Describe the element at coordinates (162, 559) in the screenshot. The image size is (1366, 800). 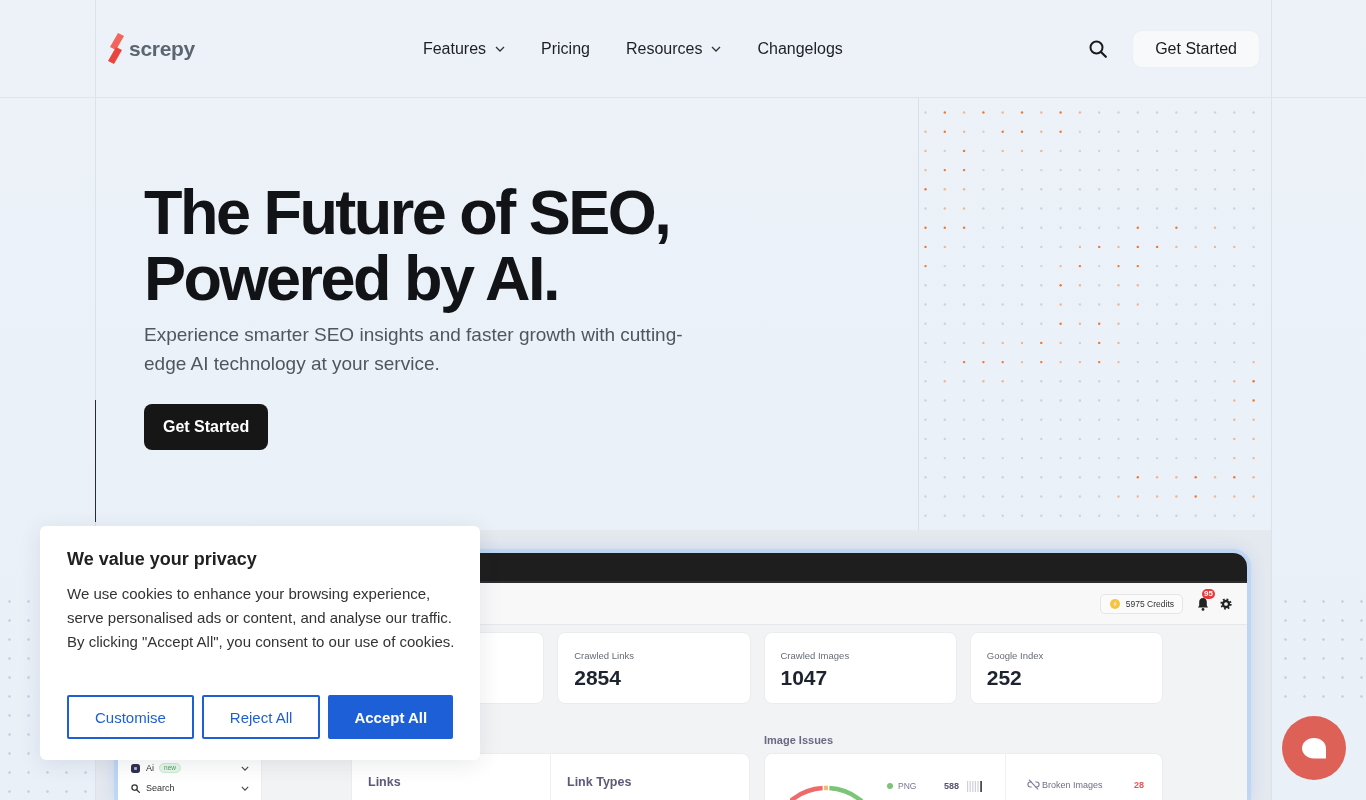
I see `banner-title: We value your privacy` at that location.